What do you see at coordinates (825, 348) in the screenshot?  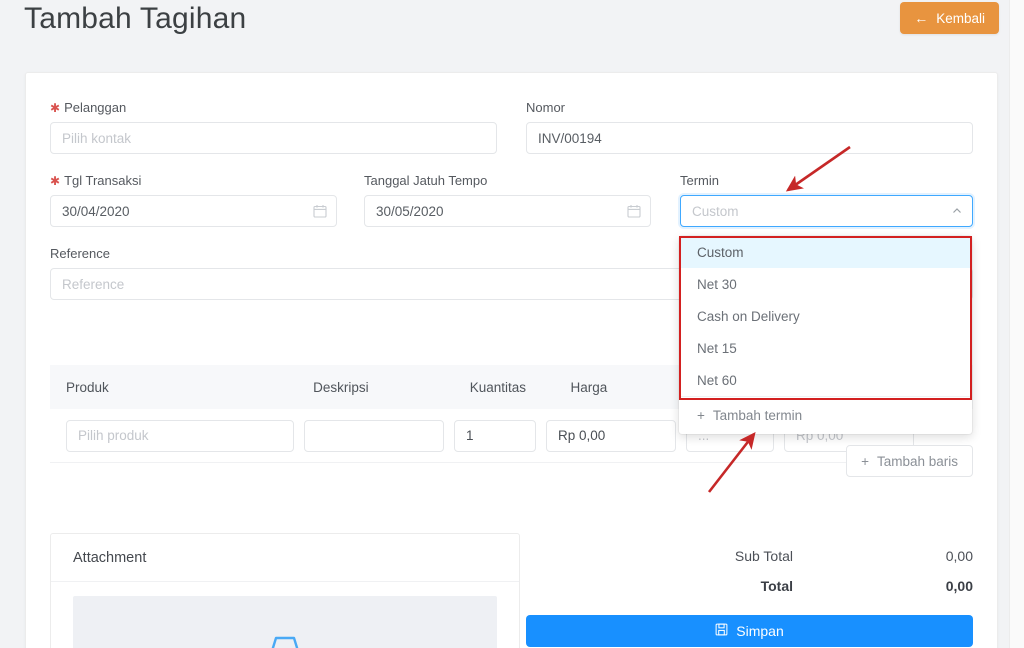 I see `termin-option-net-15: Net 15` at bounding box center [825, 348].